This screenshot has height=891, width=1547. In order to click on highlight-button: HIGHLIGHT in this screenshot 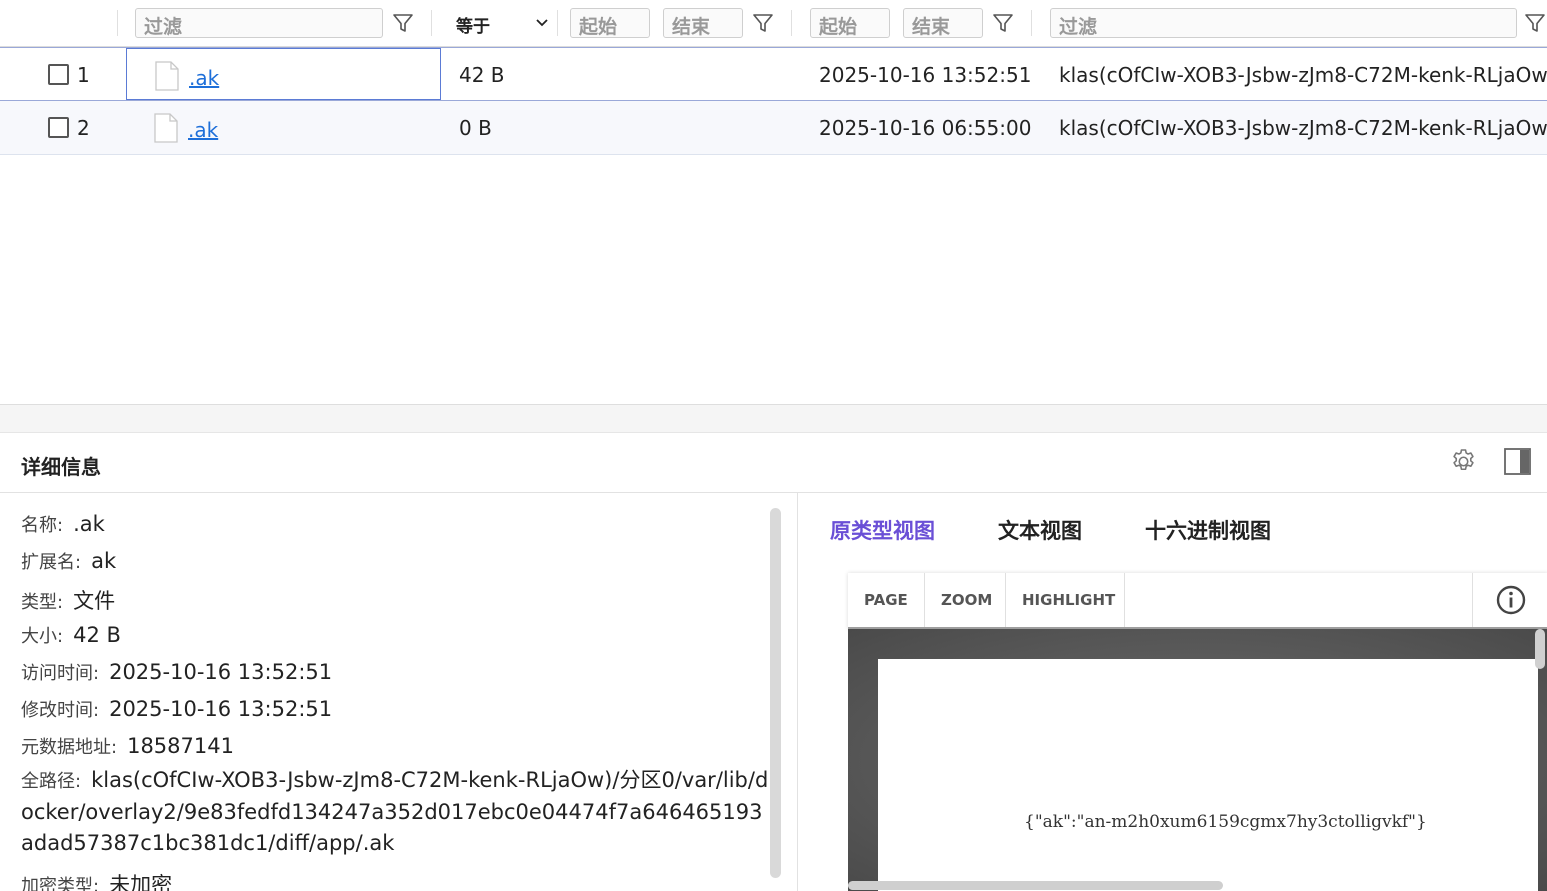, I will do `click(1065, 600)`.